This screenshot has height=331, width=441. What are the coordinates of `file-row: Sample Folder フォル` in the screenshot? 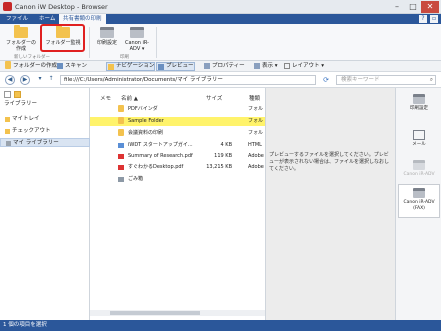 It's located at (177, 121).